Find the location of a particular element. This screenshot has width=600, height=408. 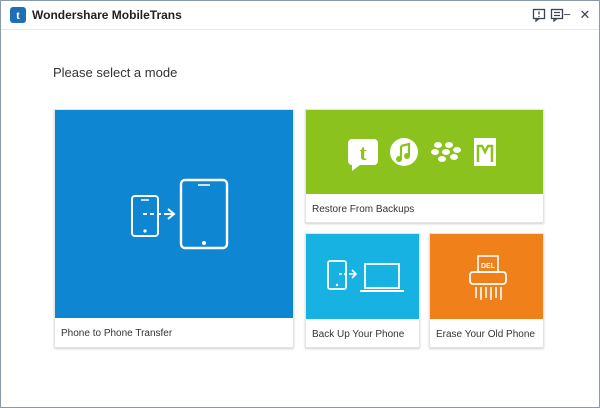

menu-button is located at coordinates (552, 15).